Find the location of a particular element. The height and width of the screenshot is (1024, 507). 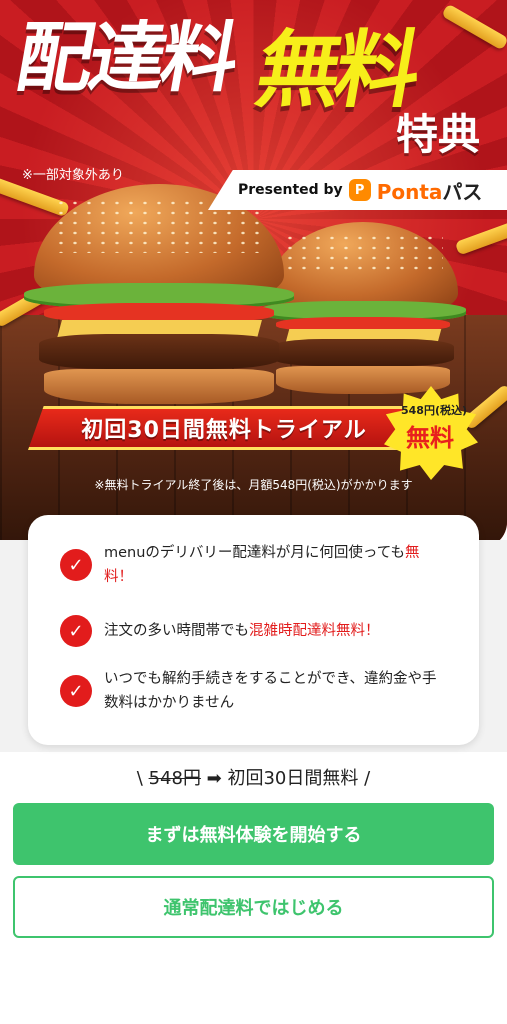

presented-by-badge: Presented by P Pontaパス is located at coordinates (357, 190).